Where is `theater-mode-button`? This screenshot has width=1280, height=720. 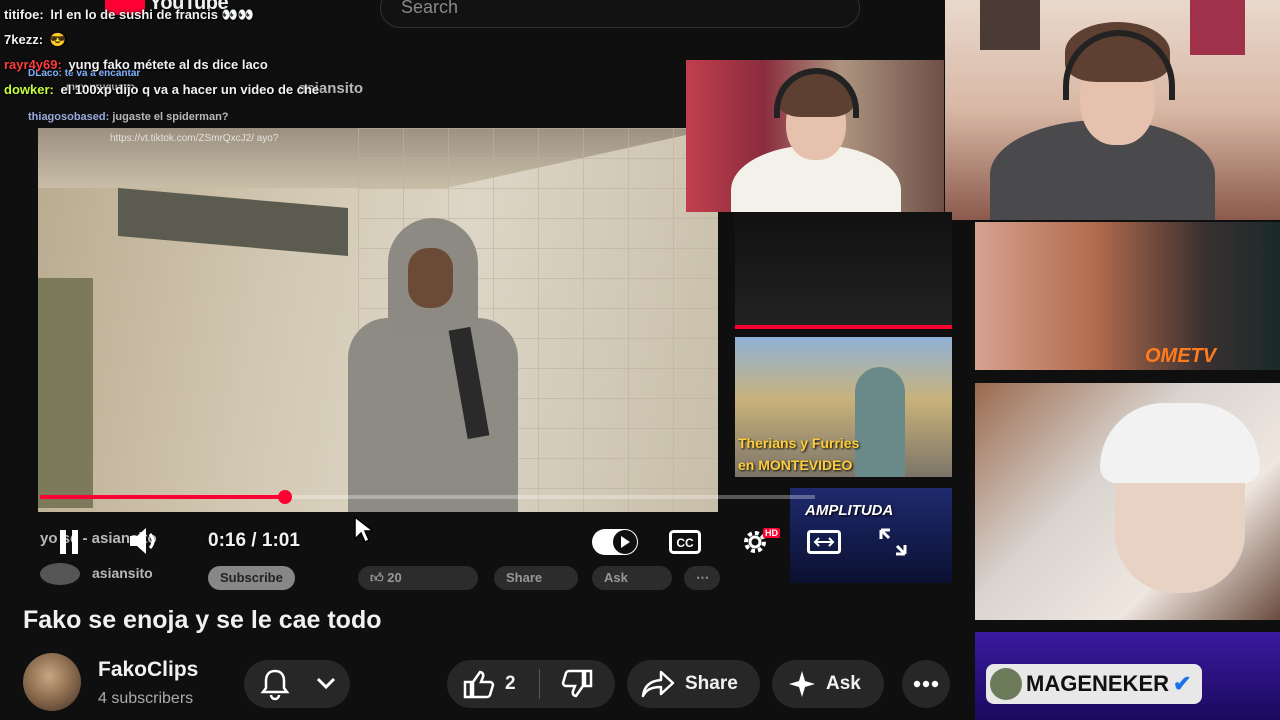
theater-mode-button is located at coordinates (824, 542).